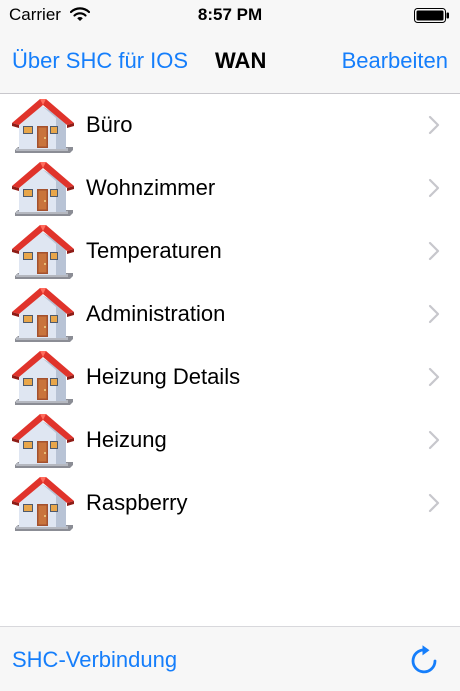 The width and height of the screenshot is (460, 691). I want to click on list-item: Heizung Details, so click(230, 377).